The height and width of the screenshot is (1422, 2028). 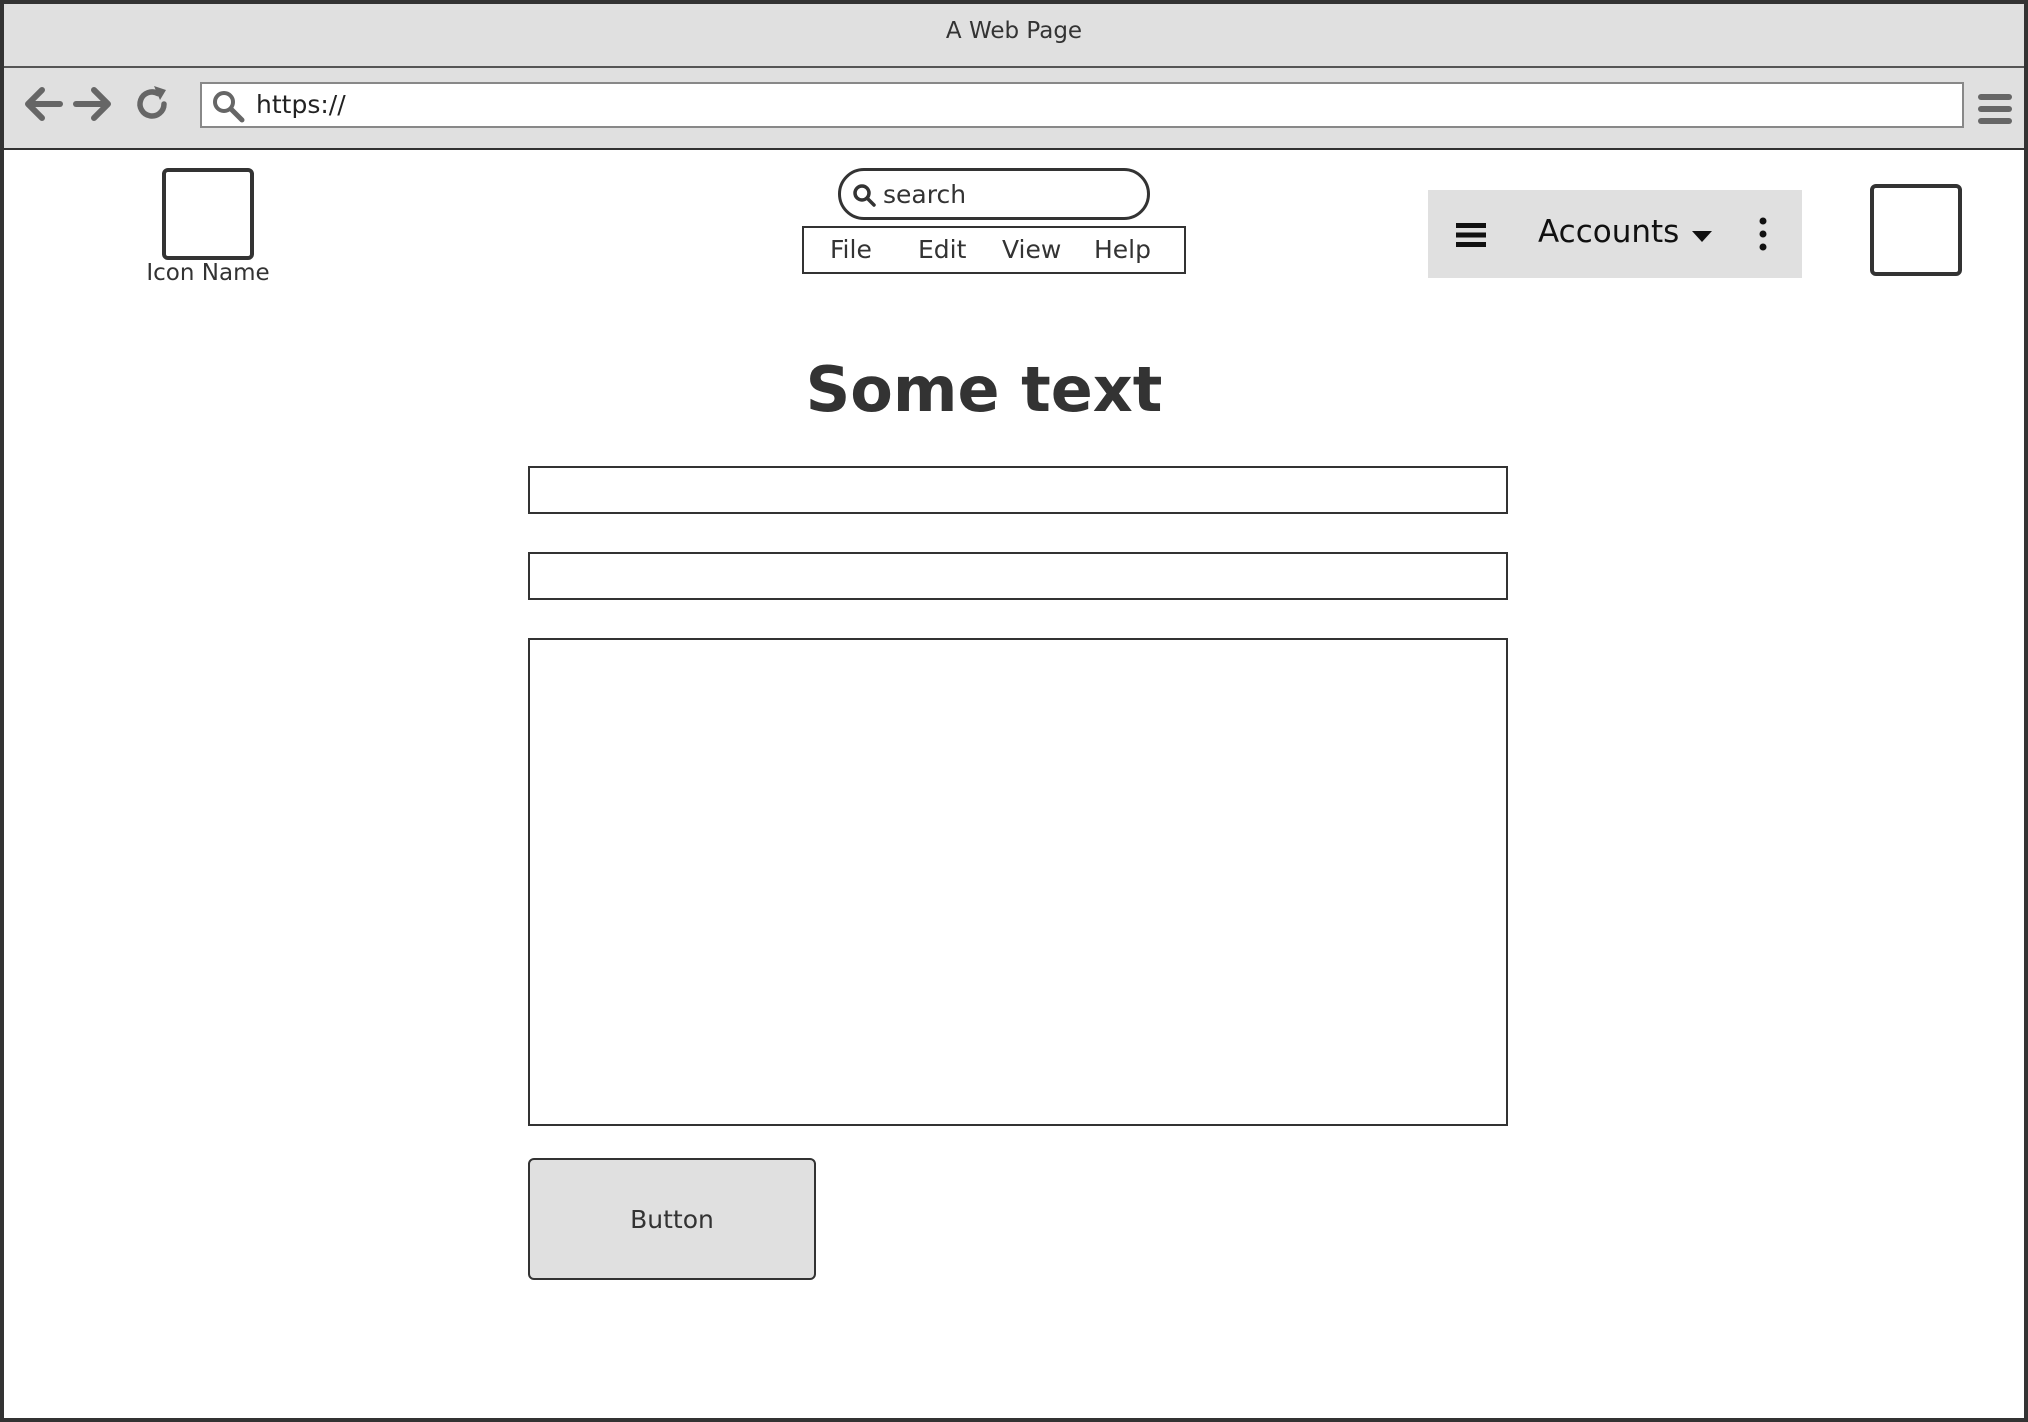 What do you see at coordinates (208, 214) in the screenshot?
I see `app-icon-placeholder` at bounding box center [208, 214].